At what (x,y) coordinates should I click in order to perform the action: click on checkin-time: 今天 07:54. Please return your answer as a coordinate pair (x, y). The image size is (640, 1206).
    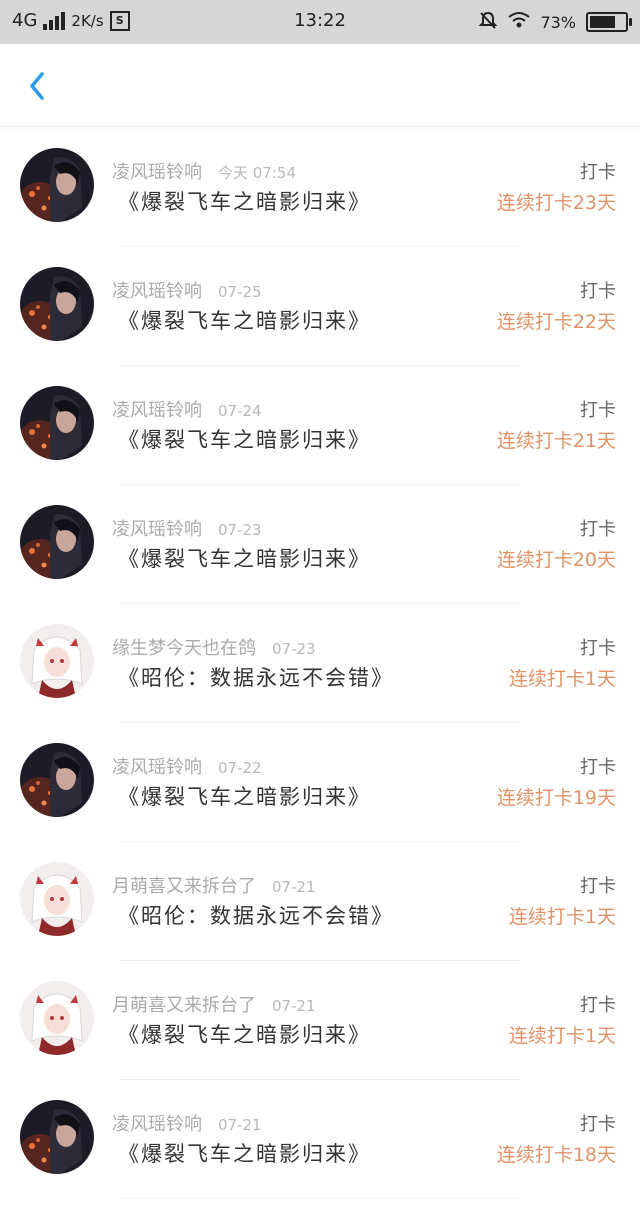
    Looking at the image, I should click on (257, 173).